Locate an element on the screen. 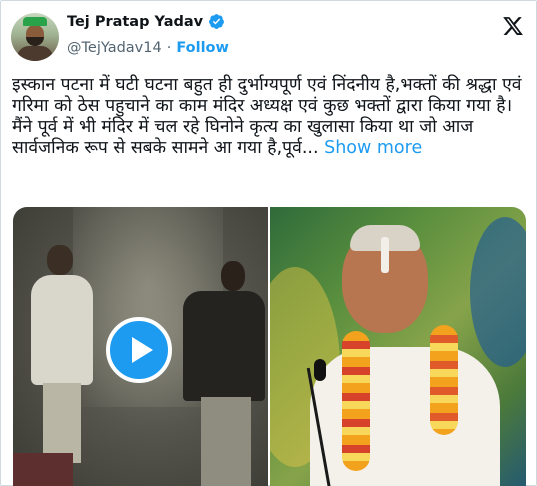  verified-badge-icon is located at coordinates (217, 21).